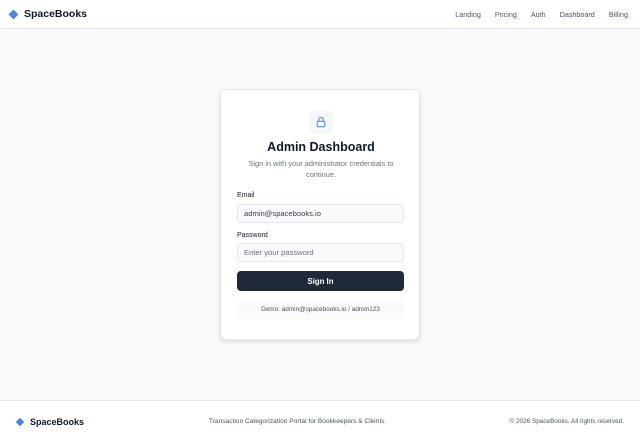 This screenshot has width=640, height=442. I want to click on footer-brand: SpaceBooks, so click(50, 421).